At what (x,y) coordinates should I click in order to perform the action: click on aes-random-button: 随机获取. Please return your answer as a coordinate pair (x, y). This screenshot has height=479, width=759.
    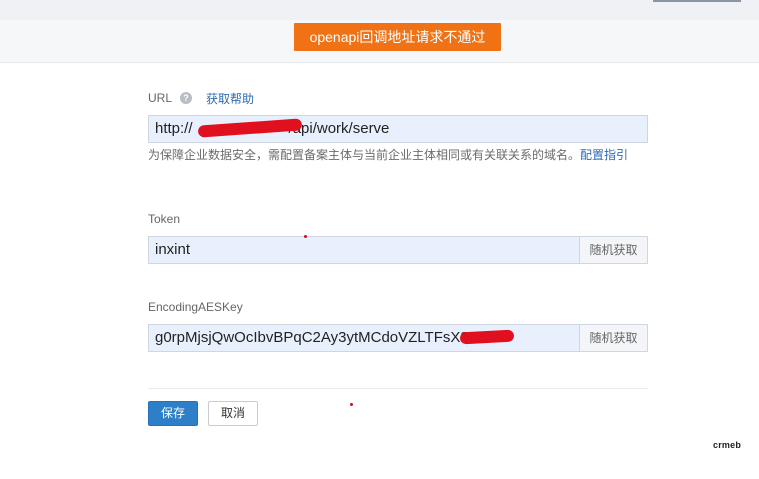
    Looking at the image, I should click on (613, 338).